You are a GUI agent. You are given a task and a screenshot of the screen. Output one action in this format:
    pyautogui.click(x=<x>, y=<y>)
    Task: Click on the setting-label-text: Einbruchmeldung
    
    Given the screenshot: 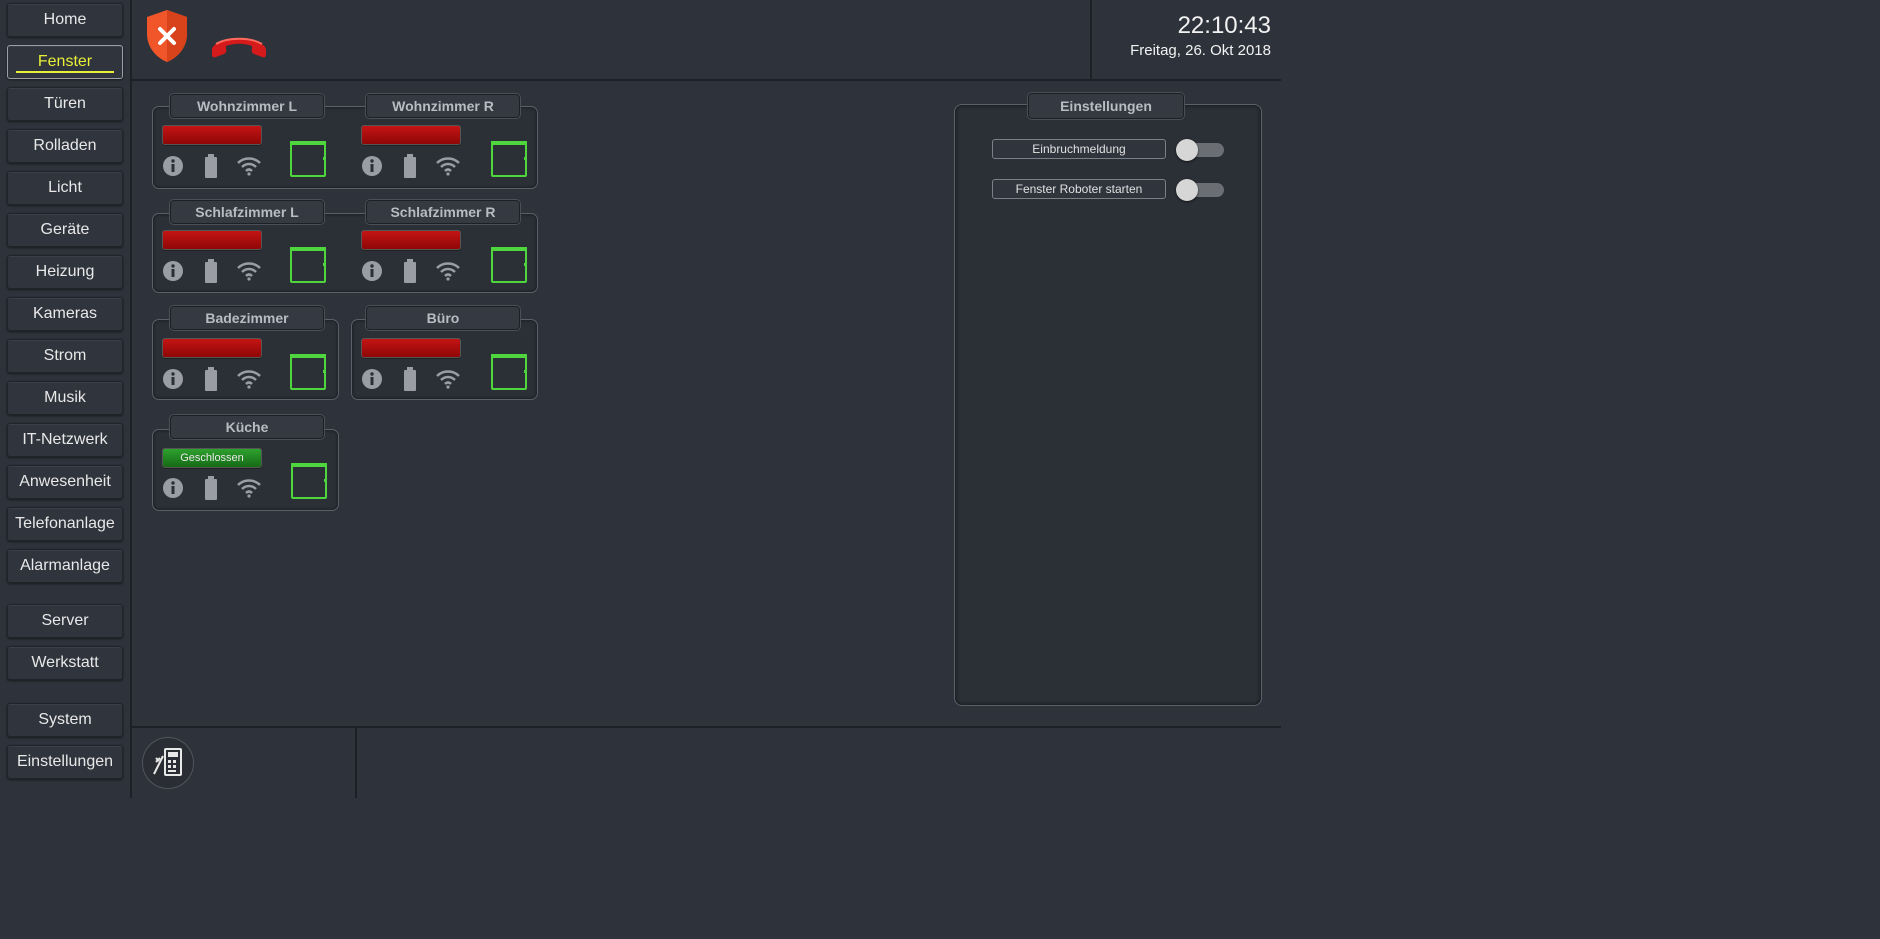 What is the action you would take?
    pyautogui.click(x=1079, y=149)
    